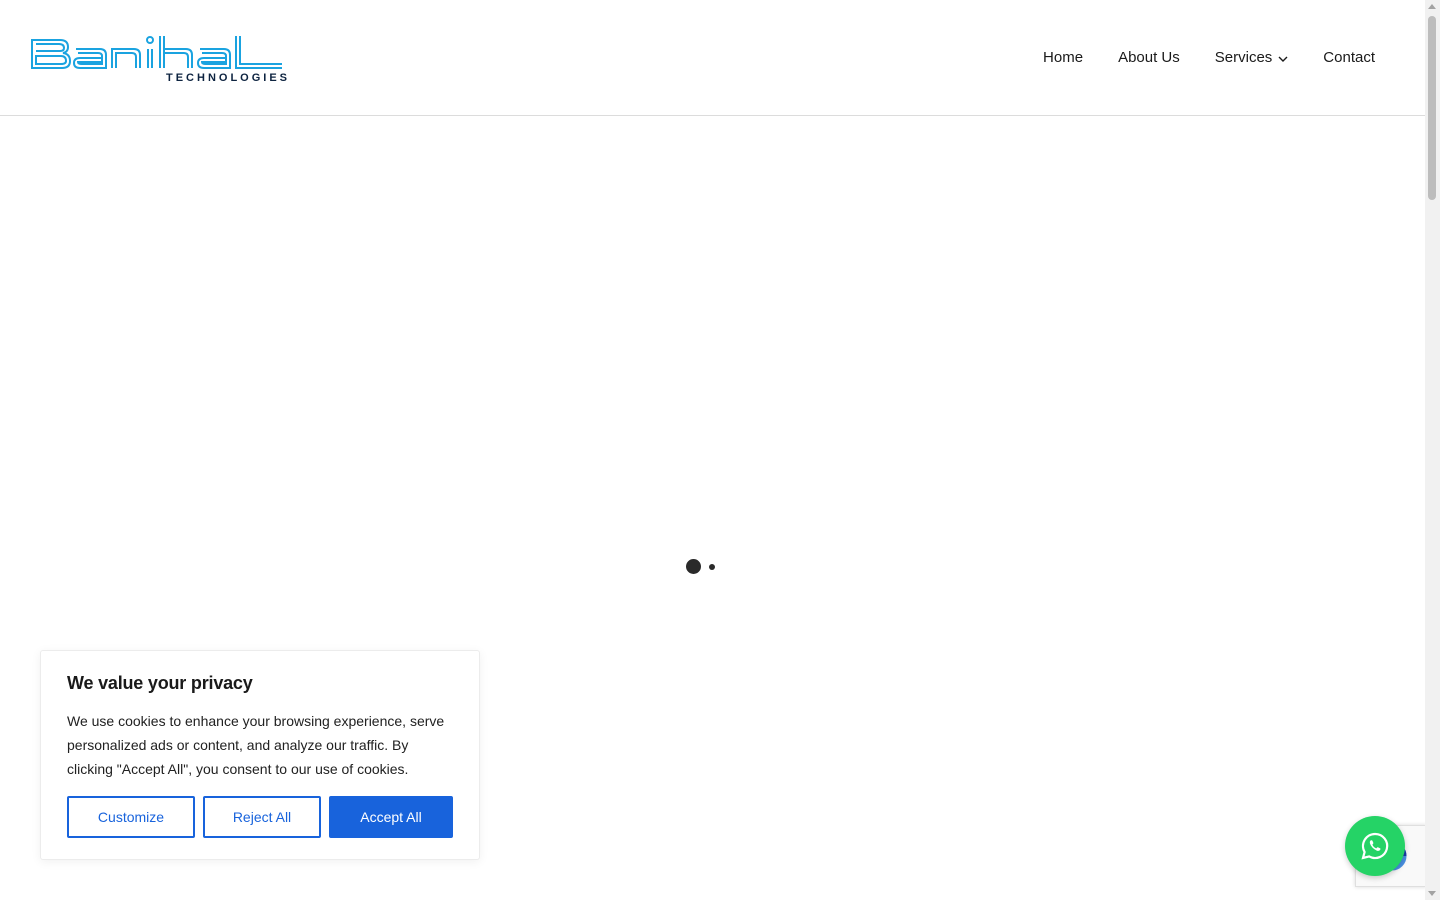 This screenshot has width=1440, height=900. What do you see at coordinates (391, 817) in the screenshot?
I see `accept-all-button: Accept All` at bounding box center [391, 817].